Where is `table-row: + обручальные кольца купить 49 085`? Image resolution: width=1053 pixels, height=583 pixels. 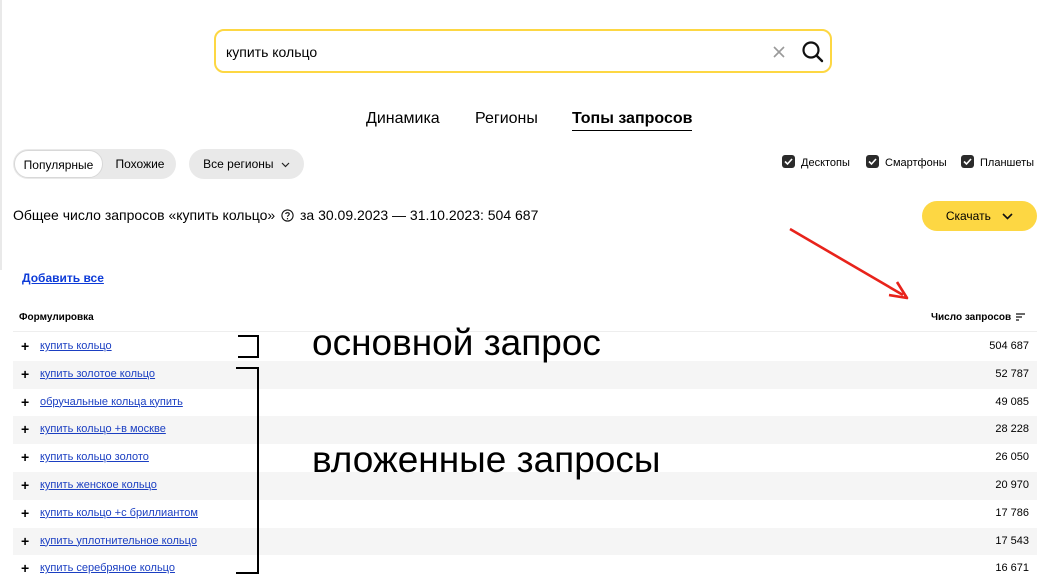
table-row: + обручальные кольца купить 49 085 is located at coordinates (525, 403).